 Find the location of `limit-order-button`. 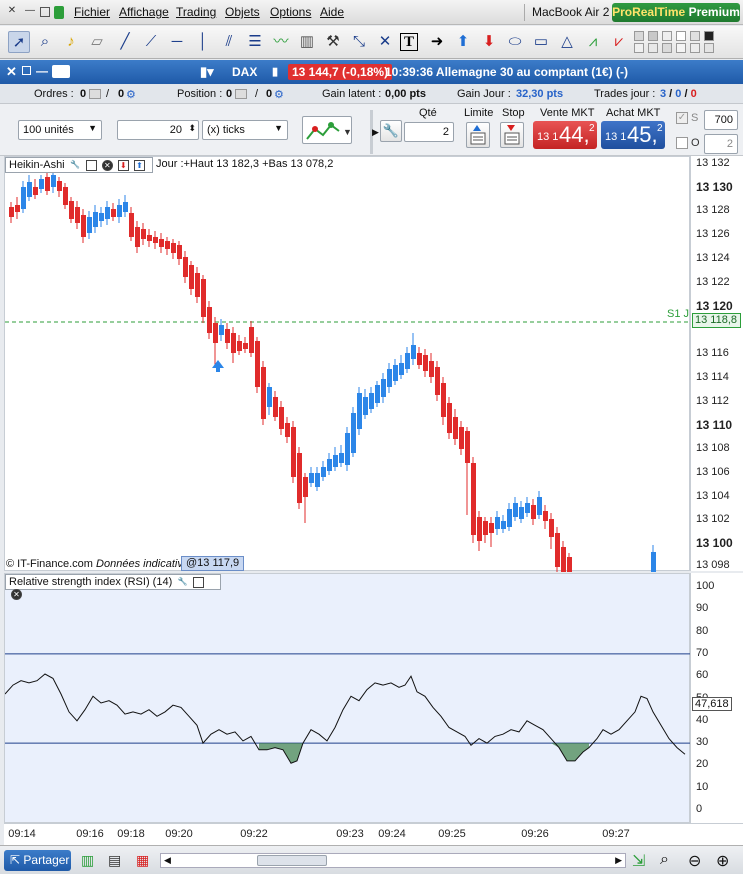

limit-order-button is located at coordinates (478, 135).